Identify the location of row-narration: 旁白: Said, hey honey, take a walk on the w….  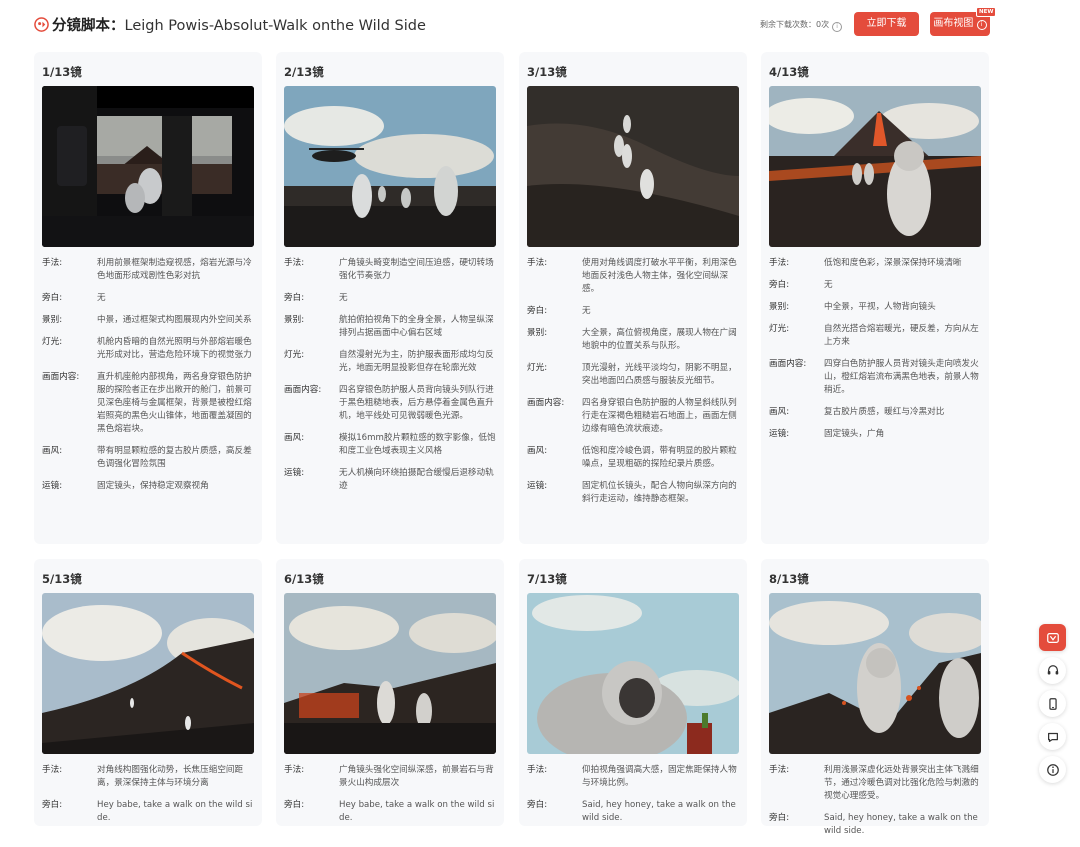
(633, 812).